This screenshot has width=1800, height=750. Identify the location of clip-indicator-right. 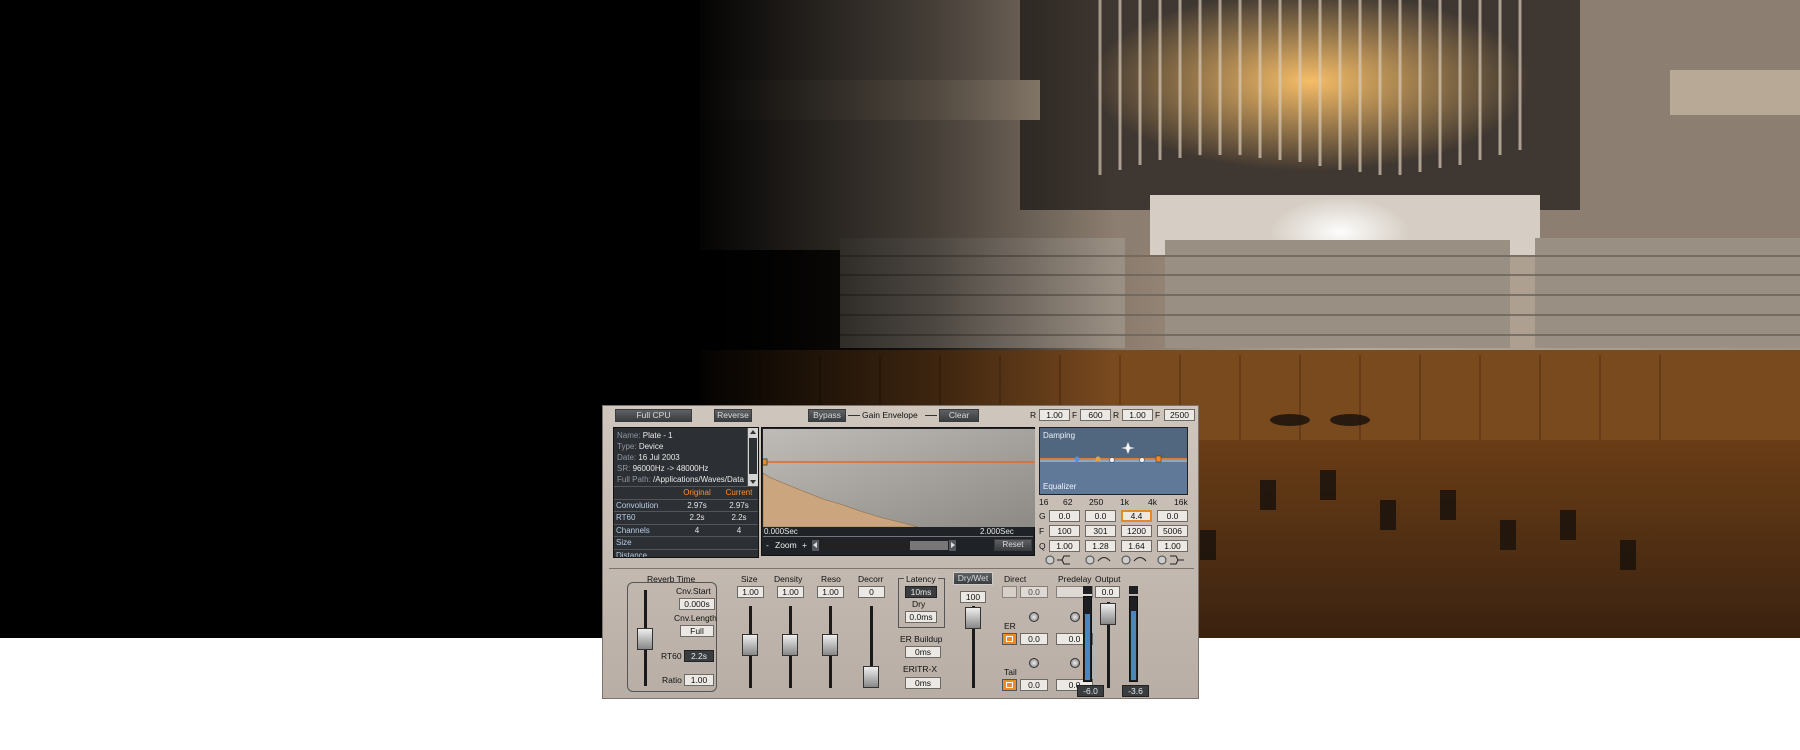
(1133, 590).